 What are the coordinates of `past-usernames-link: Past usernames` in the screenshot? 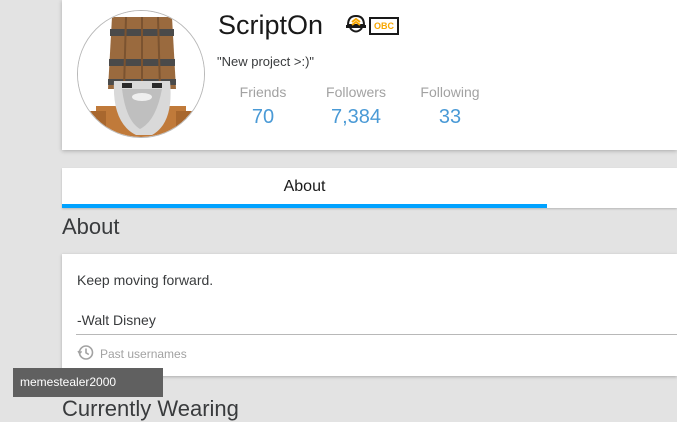 It's located at (132, 354).